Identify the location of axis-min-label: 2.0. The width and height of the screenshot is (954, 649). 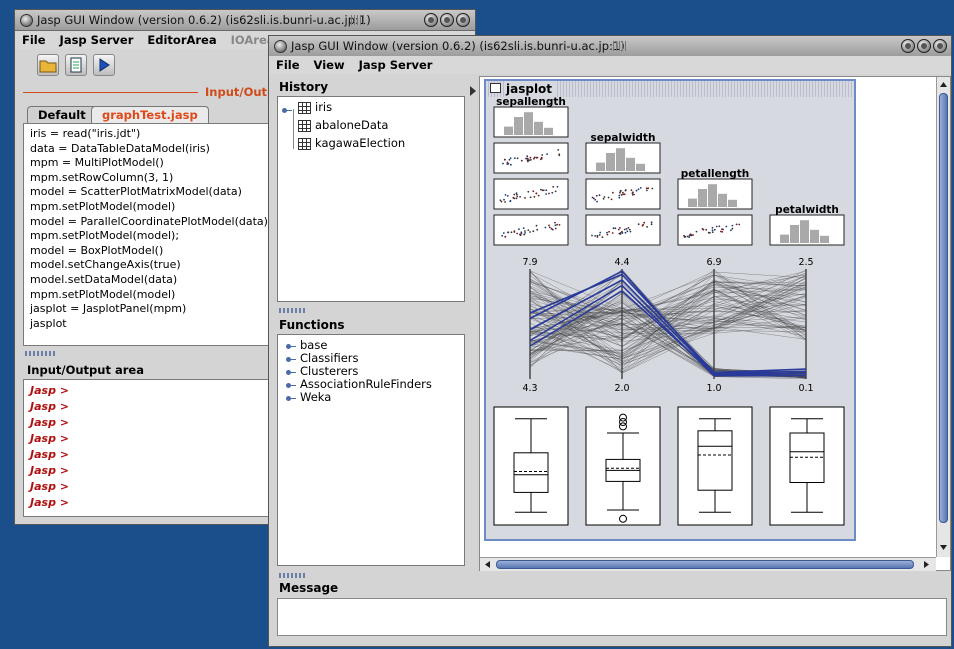
(621, 388).